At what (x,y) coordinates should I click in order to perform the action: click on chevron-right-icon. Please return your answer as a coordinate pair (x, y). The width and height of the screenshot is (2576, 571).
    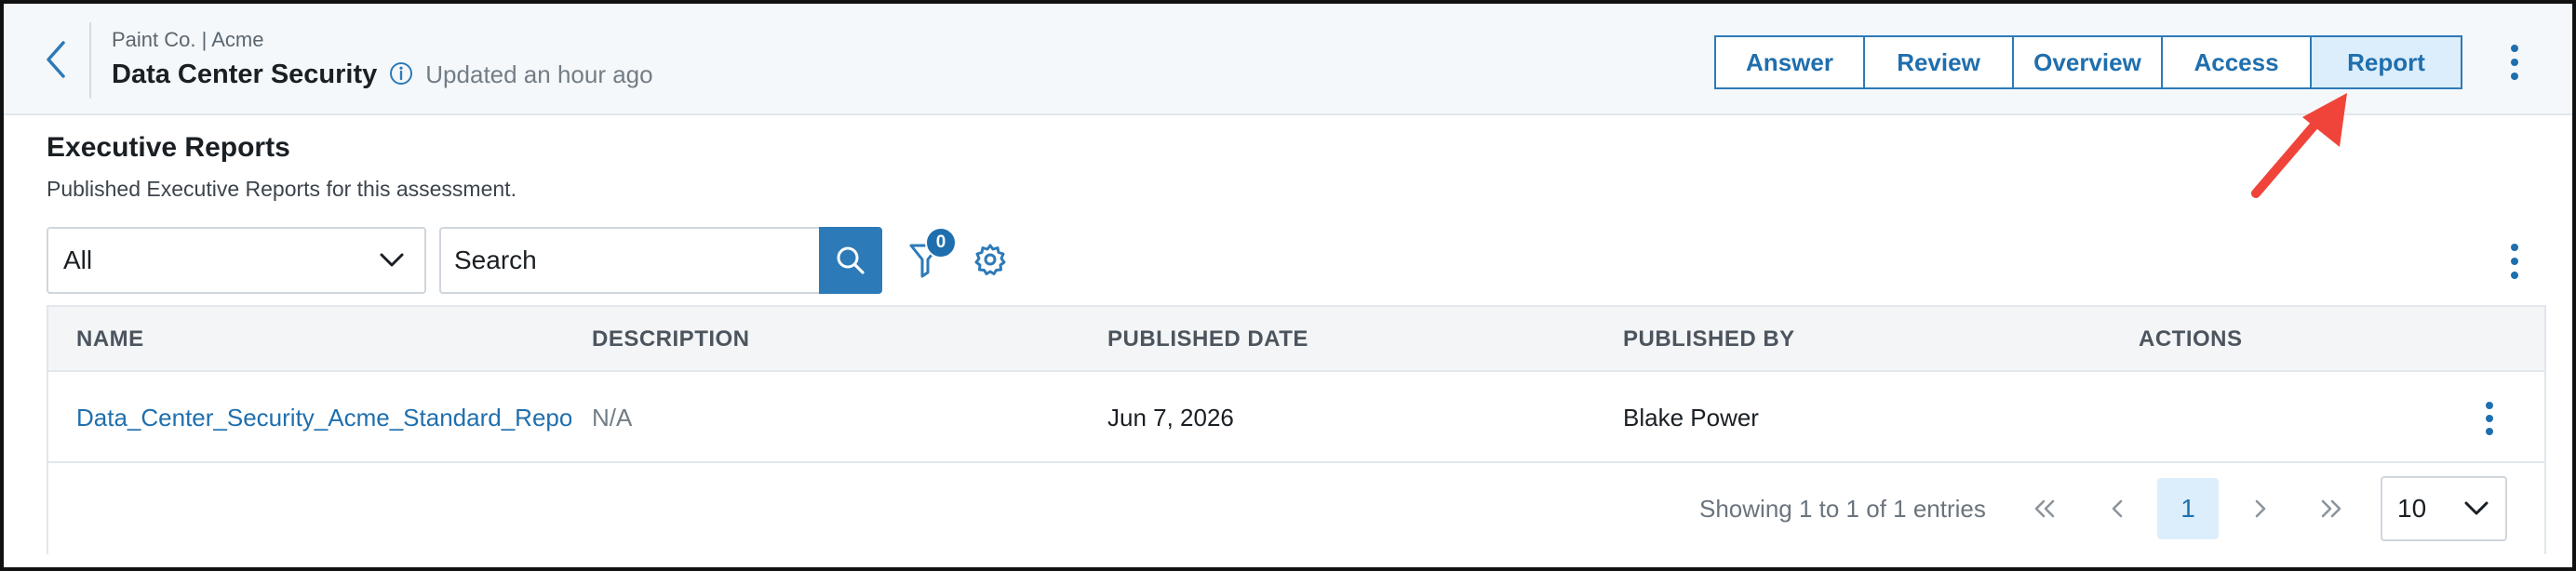
    Looking at the image, I should click on (2260, 509).